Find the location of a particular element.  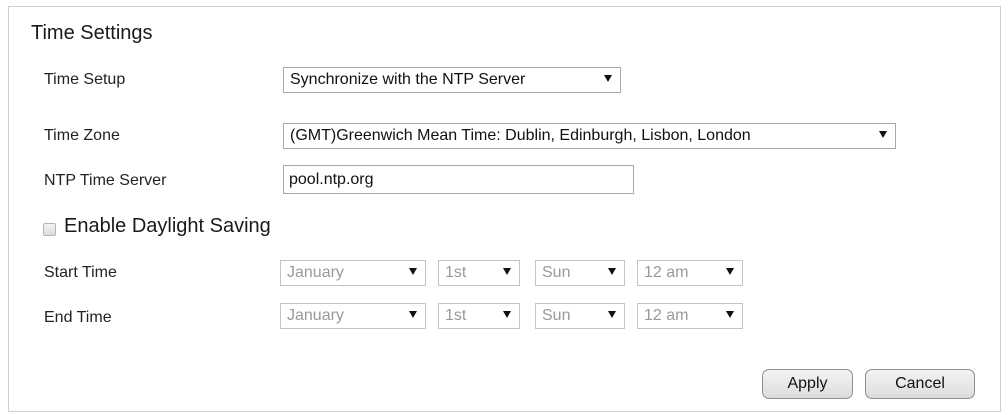

time-setup-select: Synchronize with the NTP Server is located at coordinates (452, 80).